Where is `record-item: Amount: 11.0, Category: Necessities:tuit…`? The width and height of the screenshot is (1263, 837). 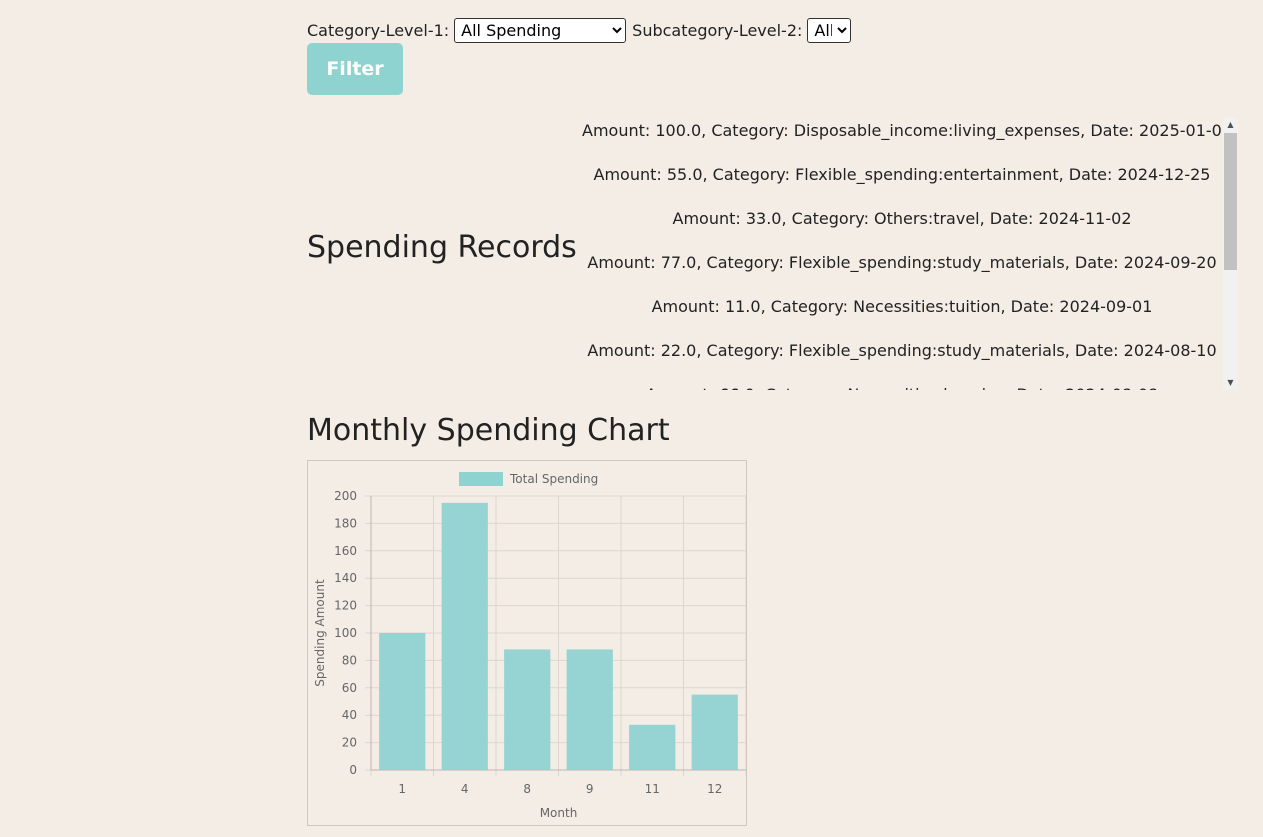
record-item: Amount: 11.0, Category: Necessities:tuit… is located at coordinates (902, 306).